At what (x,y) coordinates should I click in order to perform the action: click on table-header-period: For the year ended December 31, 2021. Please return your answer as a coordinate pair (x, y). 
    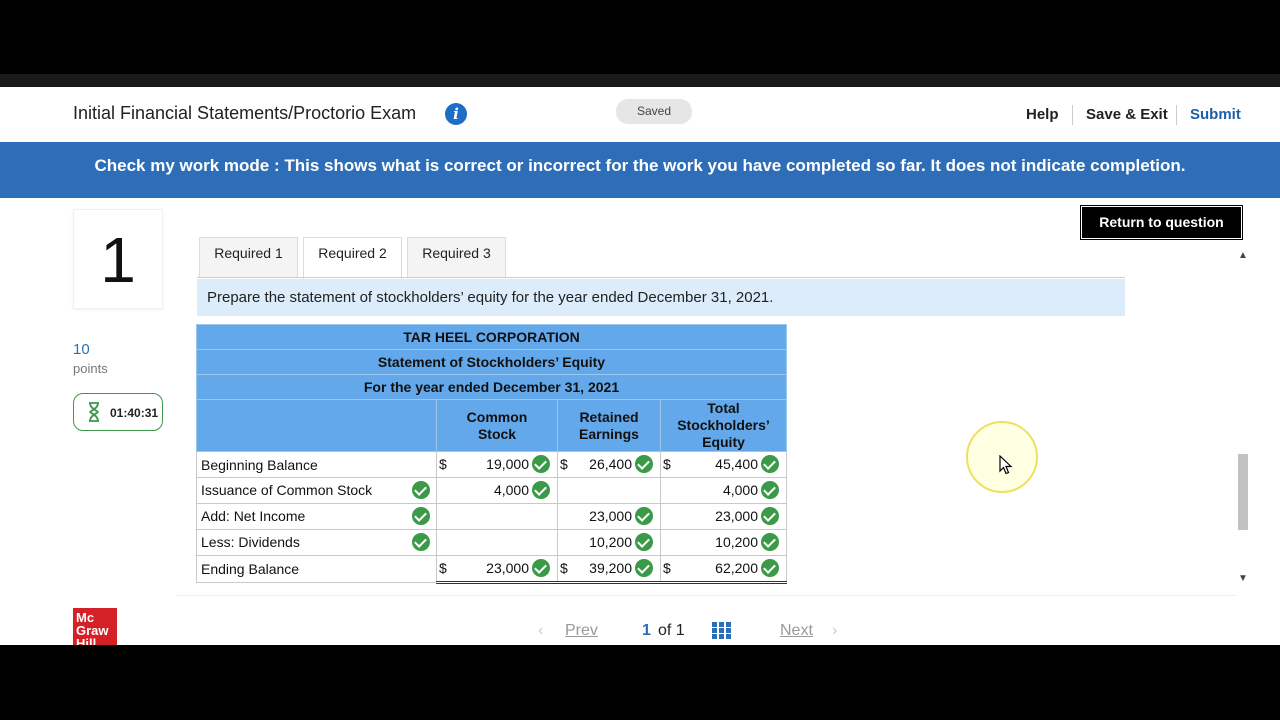
    Looking at the image, I should click on (491, 387).